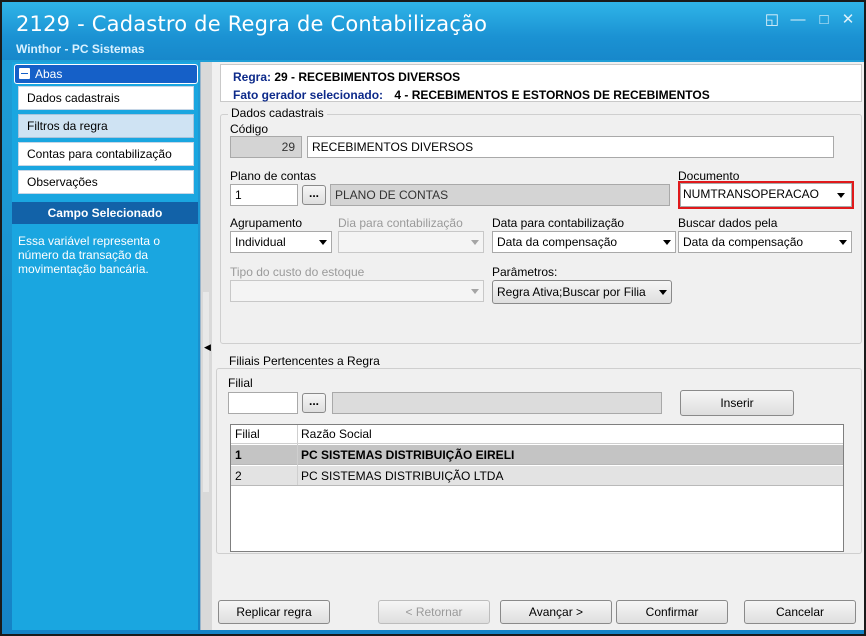  What do you see at coordinates (400, 223) in the screenshot?
I see `dia-label: Dia para contabilização` at bounding box center [400, 223].